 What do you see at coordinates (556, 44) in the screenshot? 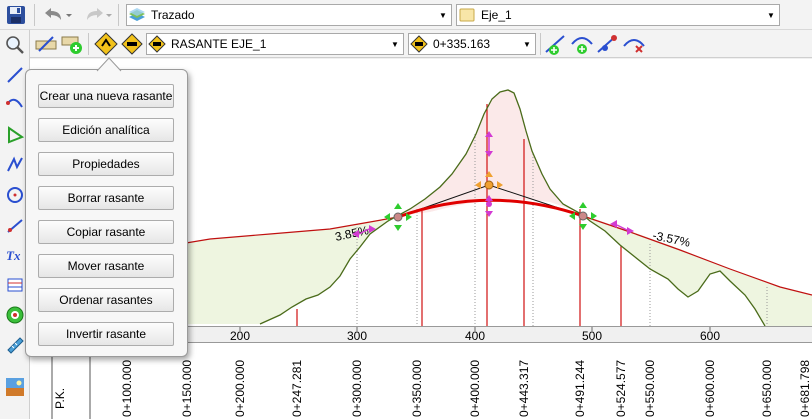
I see `add-vertex-icon` at bounding box center [556, 44].